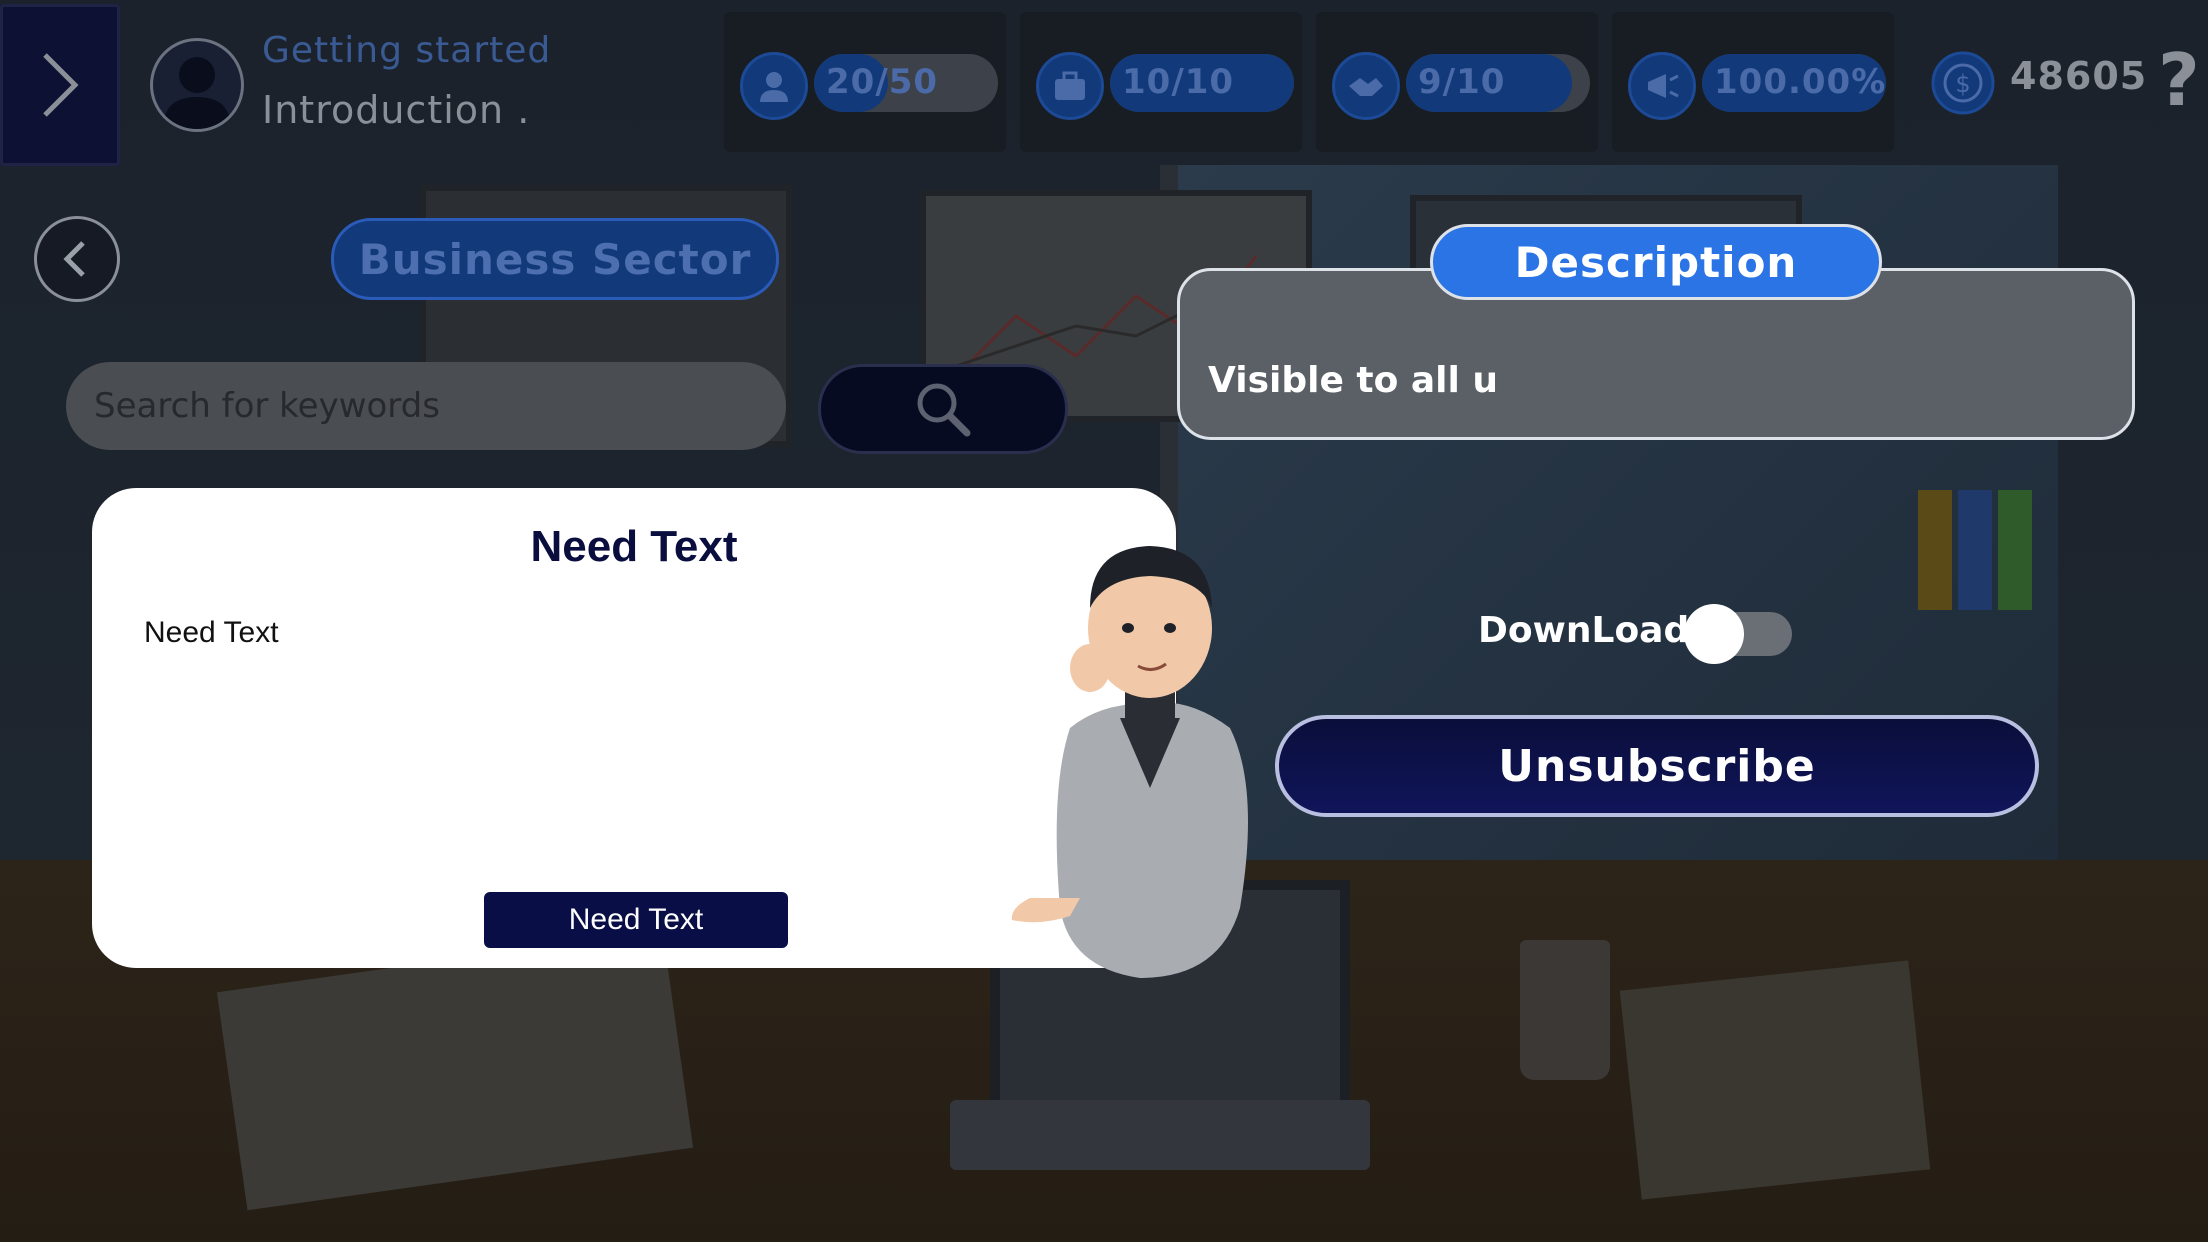  I want to click on coin-icon: $, so click(1963, 83).